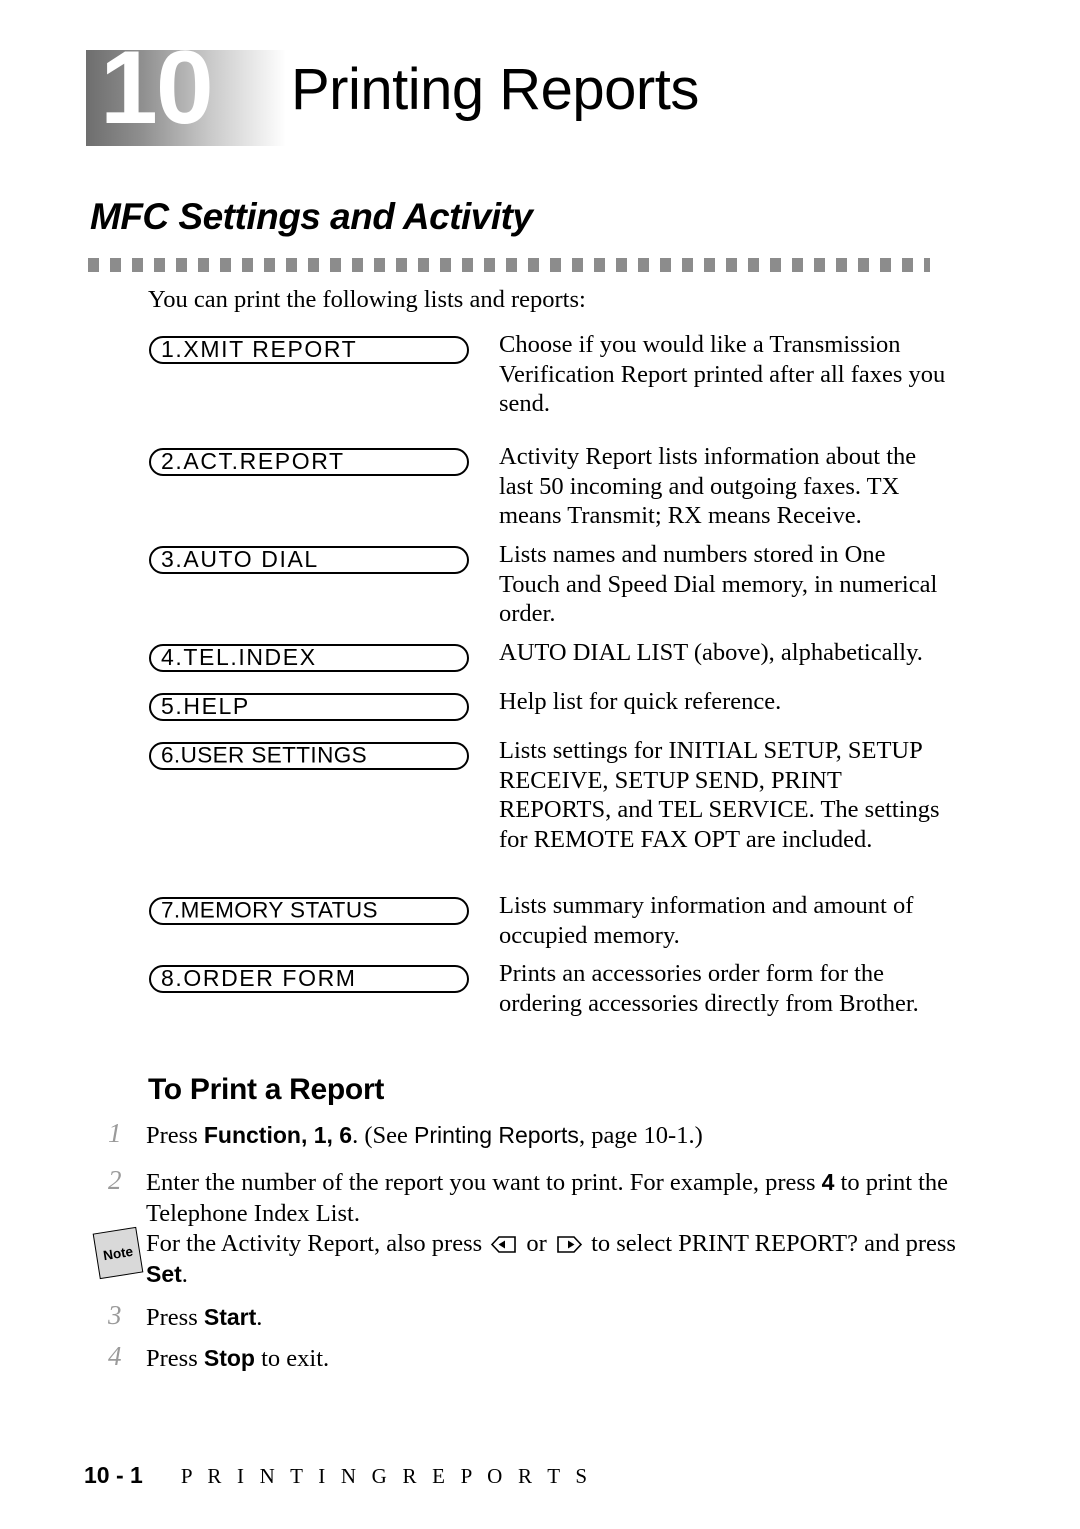 Image resolution: width=1080 pixels, height=1529 pixels. I want to click on step4-text-before: Press, so click(175, 1358).